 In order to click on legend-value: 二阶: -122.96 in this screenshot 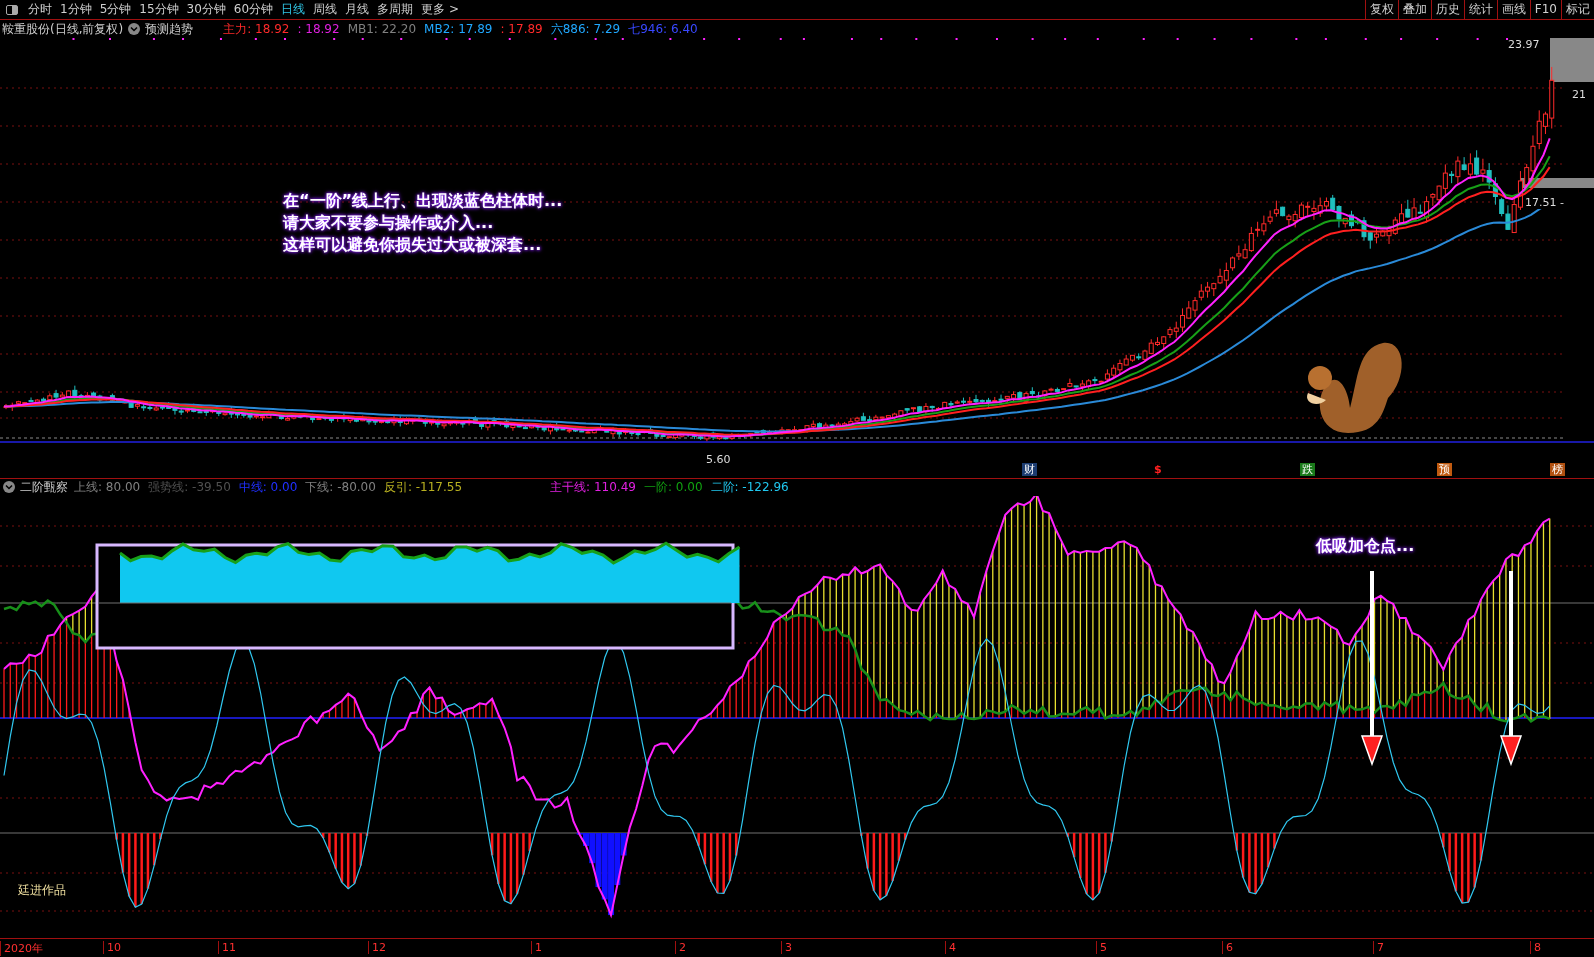, I will do `click(749, 487)`.